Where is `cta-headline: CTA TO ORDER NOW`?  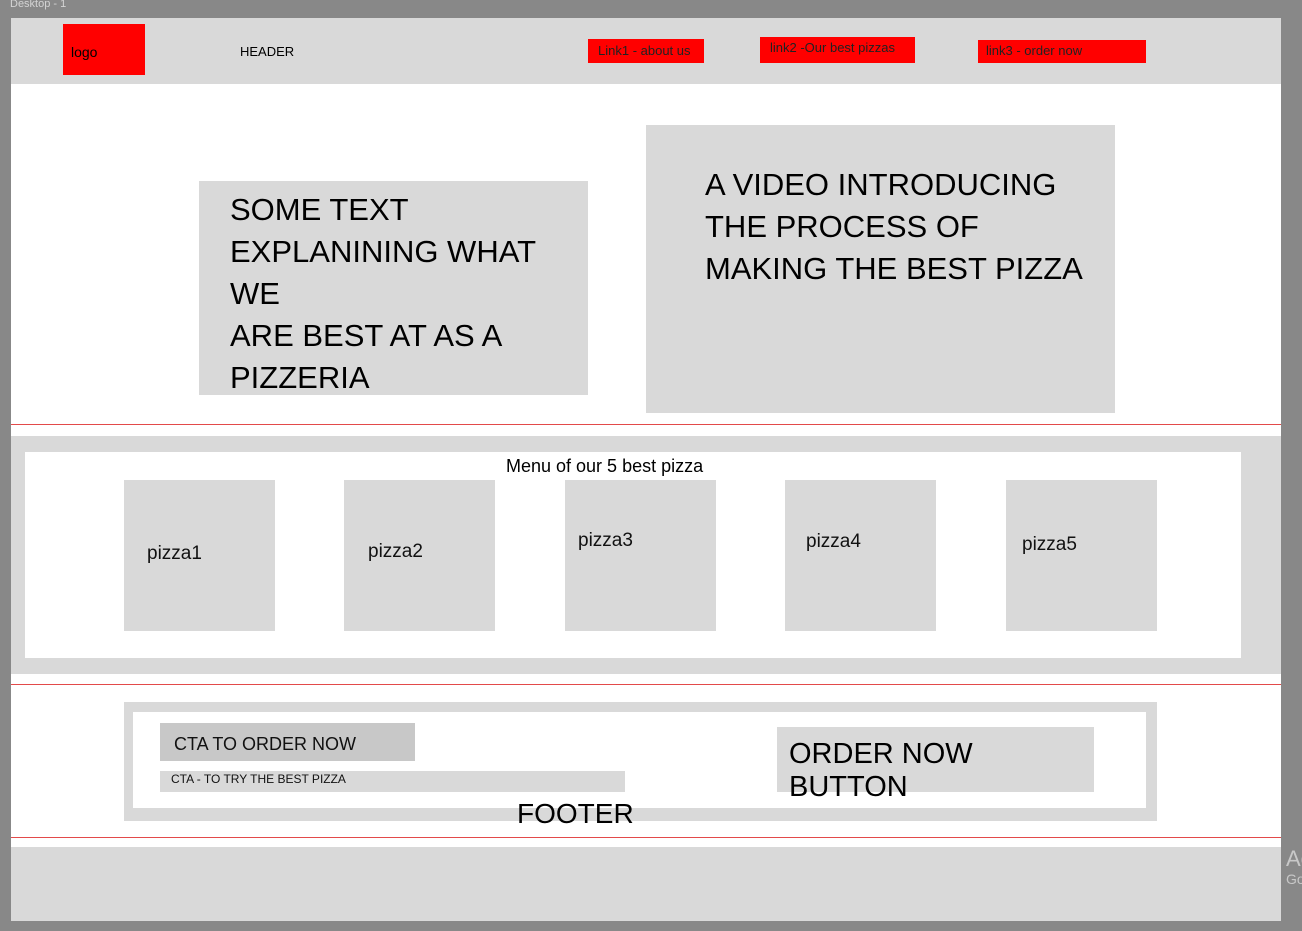 cta-headline: CTA TO ORDER NOW is located at coordinates (287, 742).